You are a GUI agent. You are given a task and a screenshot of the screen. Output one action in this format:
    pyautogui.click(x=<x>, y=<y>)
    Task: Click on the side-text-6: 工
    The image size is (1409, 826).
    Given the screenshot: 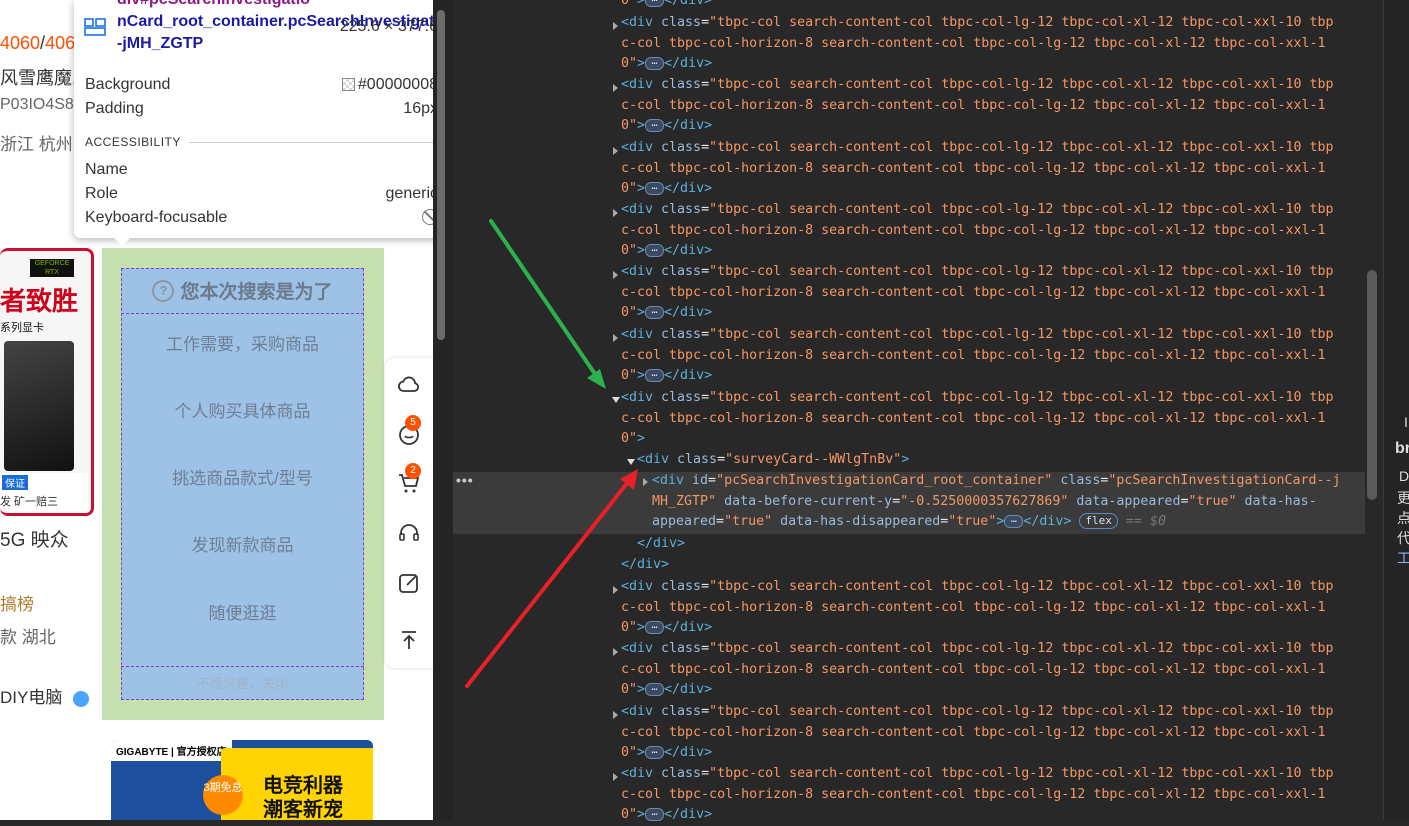 What is the action you would take?
    pyautogui.click(x=1403, y=558)
    